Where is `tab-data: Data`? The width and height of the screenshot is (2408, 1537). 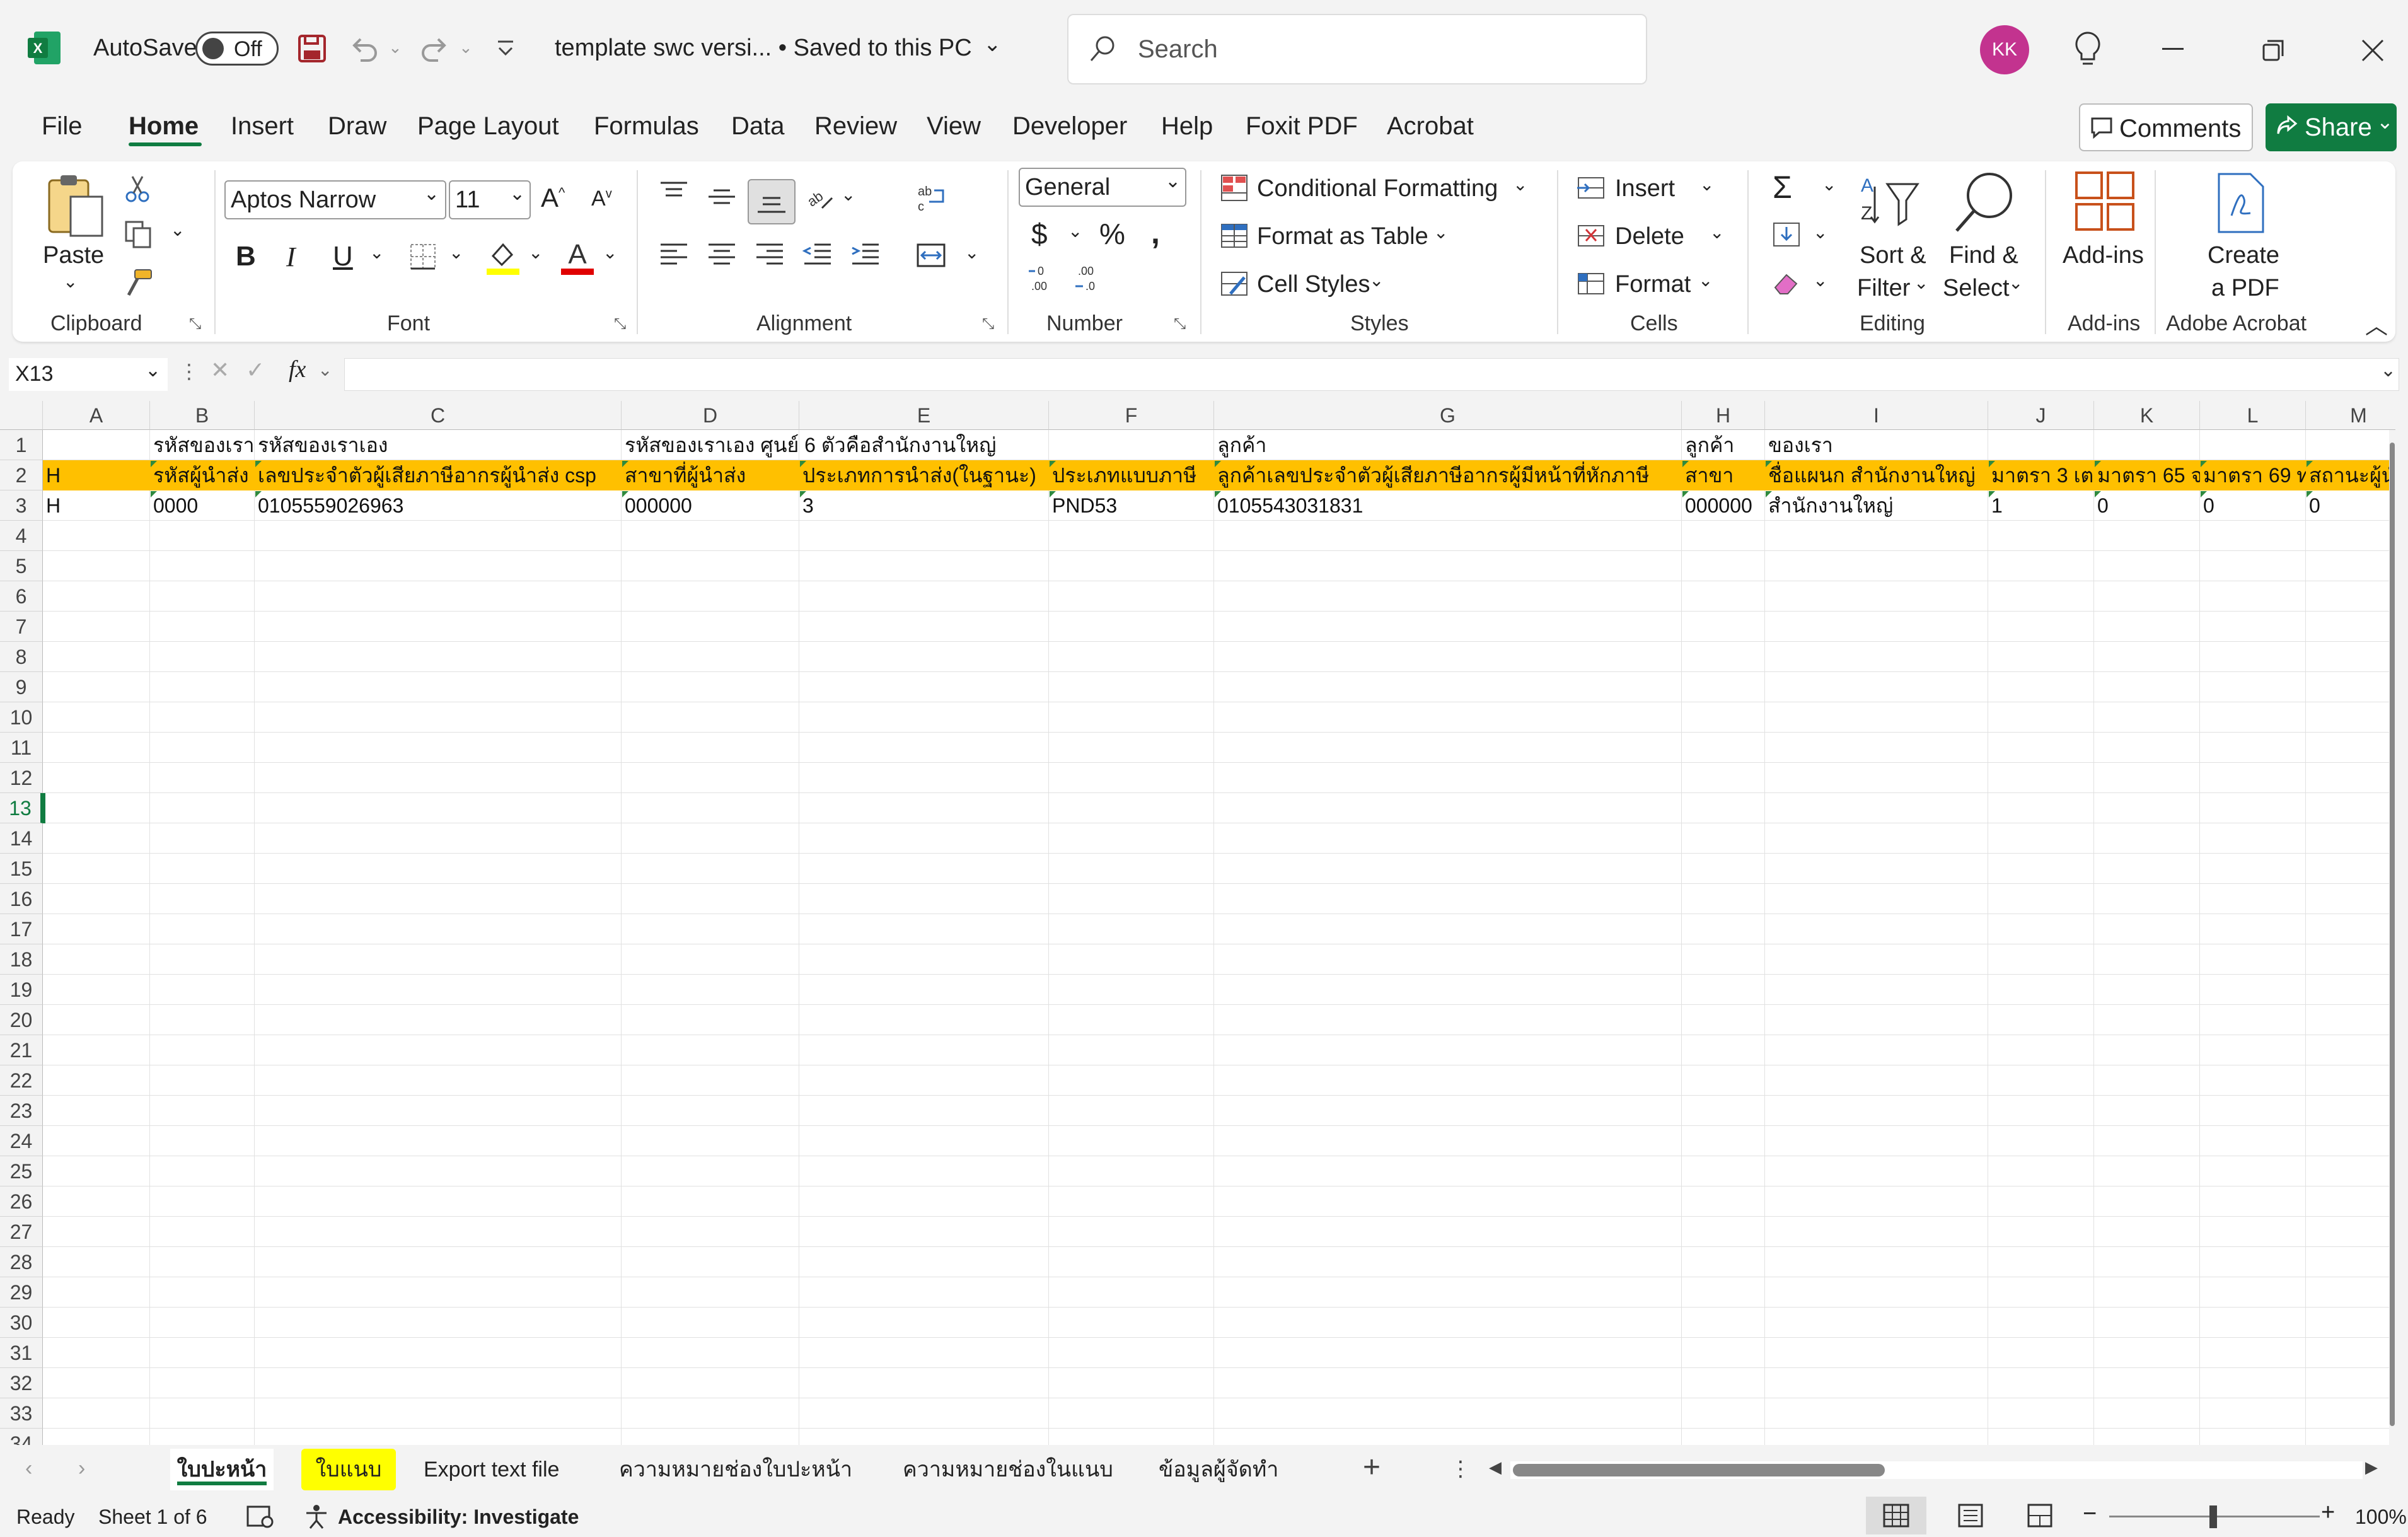
tab-data: Data is located at coordinates (758, 127).